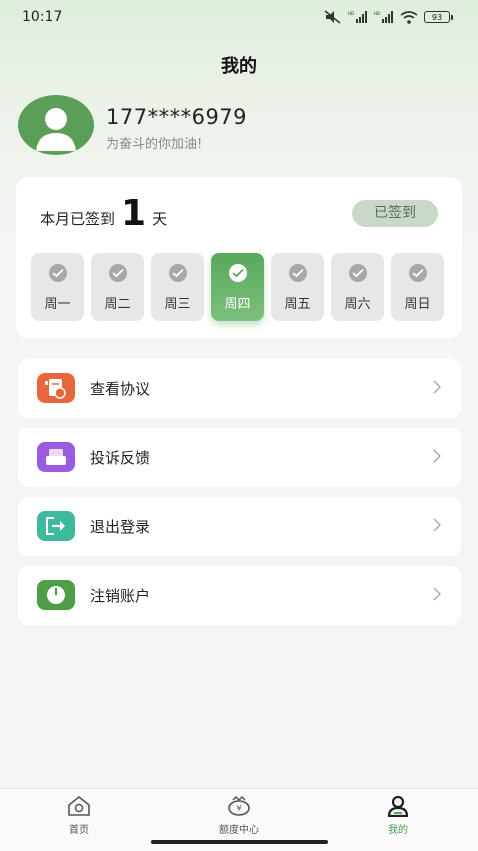 The height and width of the screenshot is (851, 478). What do you see at coordinates (398, 806) in the screenshot?
I see `user-icon` at bounding box center [398, 806].